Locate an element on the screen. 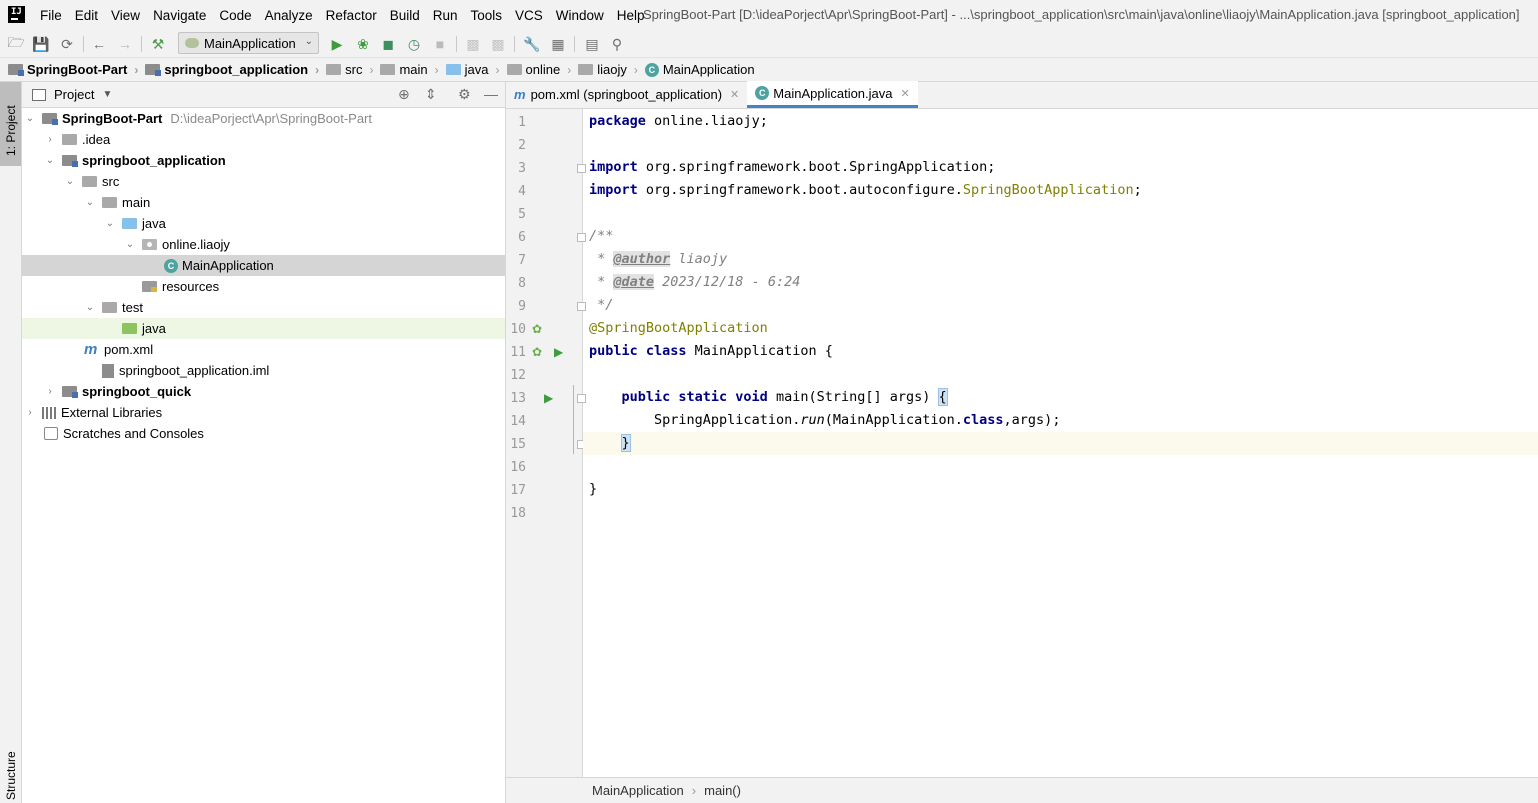 Image resolution: width=1538 pixels, height=803 pixels. tree-node-scratches: Scratches and Consoles is located at coordinates (263, 433).